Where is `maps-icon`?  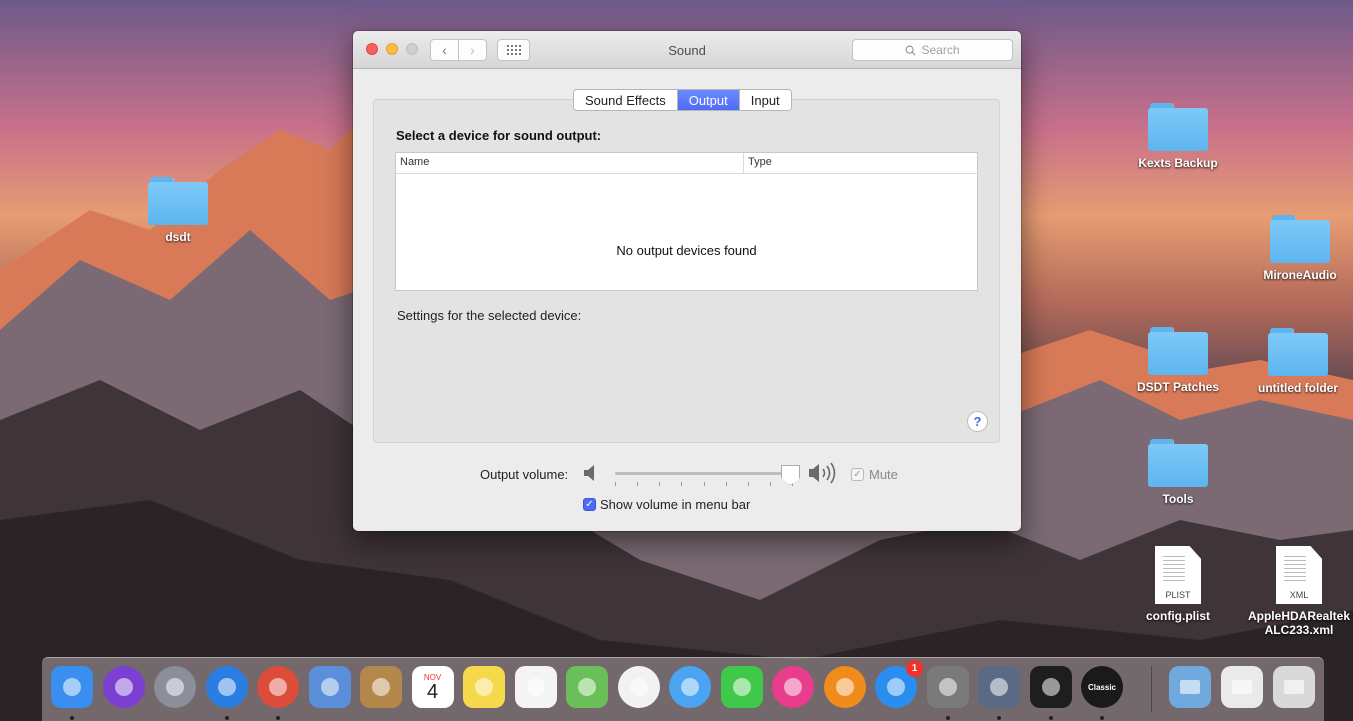 maps-icon is located at coordinates (587, 687).